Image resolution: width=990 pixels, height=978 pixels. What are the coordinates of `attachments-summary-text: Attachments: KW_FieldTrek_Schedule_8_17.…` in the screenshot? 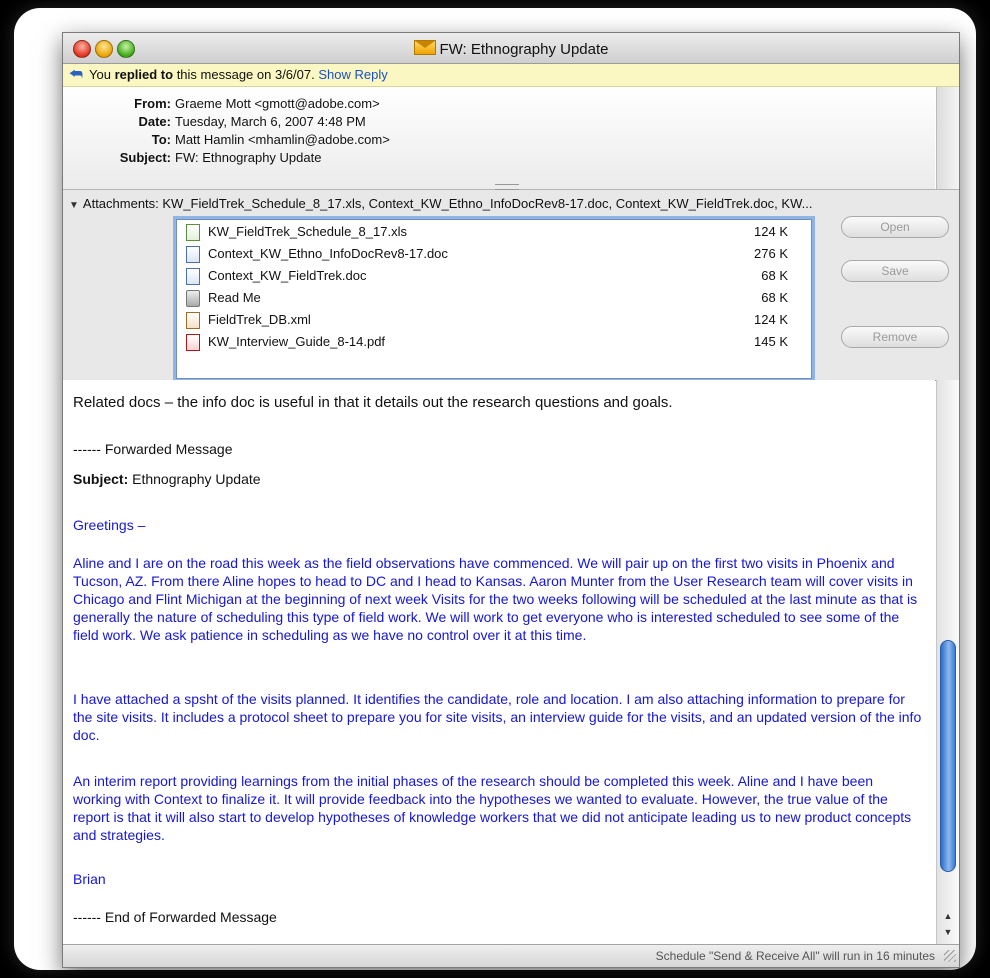 It's located at (447, 203).